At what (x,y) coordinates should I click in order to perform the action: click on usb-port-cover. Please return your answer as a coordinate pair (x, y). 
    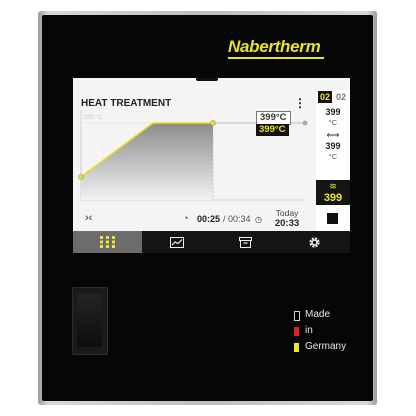
    Looking at the image, I should click on (90, 321).